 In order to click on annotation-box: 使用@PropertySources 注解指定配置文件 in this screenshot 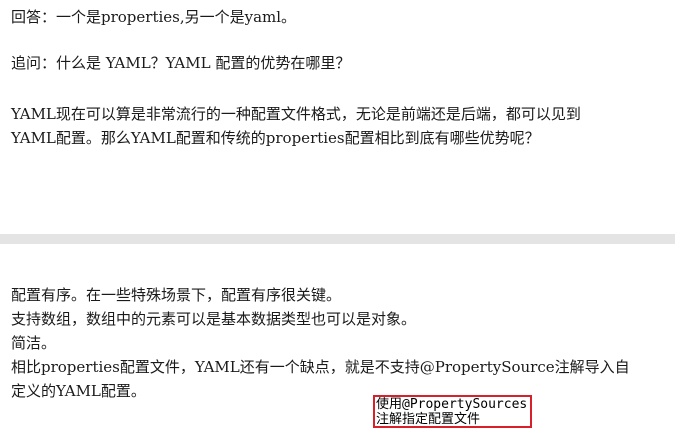, I will do `click(452, 411)`.